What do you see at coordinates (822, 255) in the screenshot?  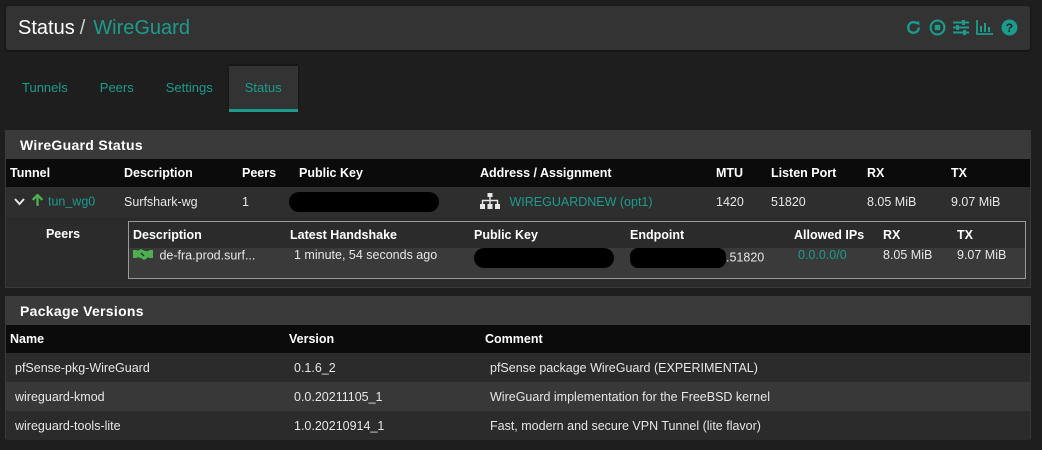 I see `allowed-ips-link: 0.0.0.0/0` at bounding box center [822, 255].